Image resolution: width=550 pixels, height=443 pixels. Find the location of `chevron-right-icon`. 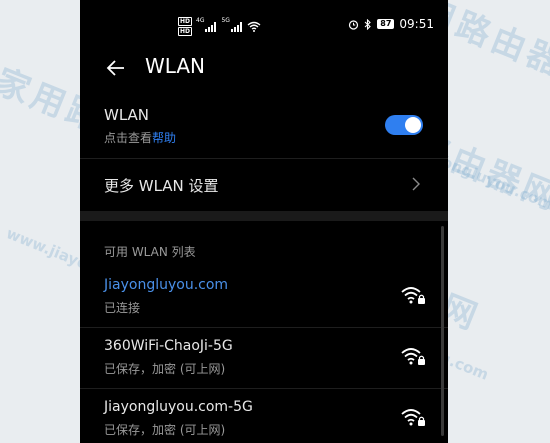

chevron-right-icon is located at coordinates (416, 184).